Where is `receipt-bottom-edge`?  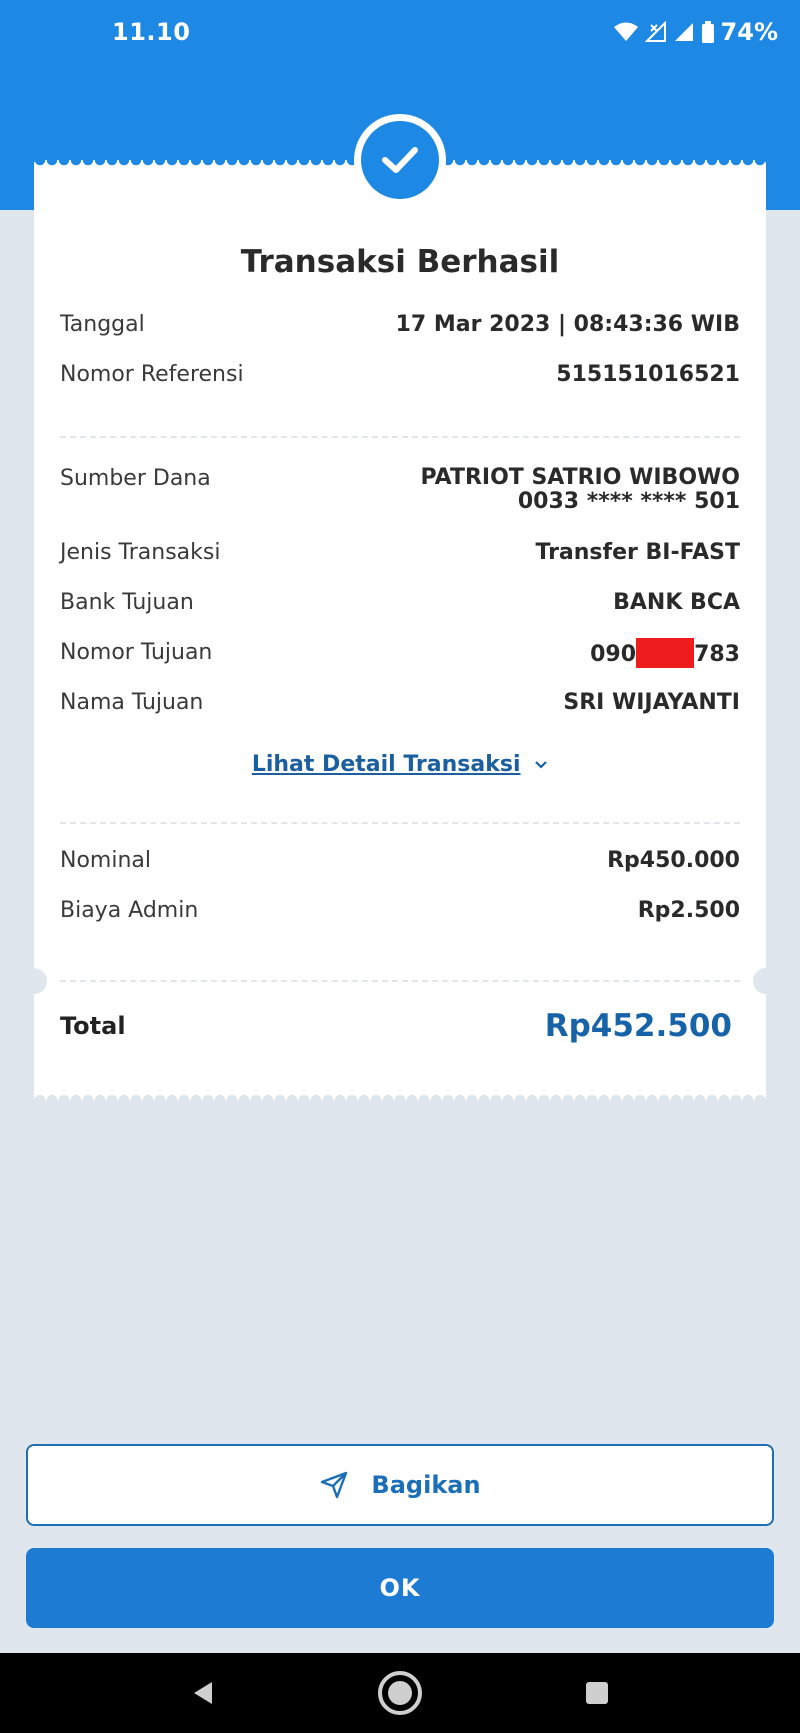
receipt-bottom-edge is located at coordinates (400, 1095).